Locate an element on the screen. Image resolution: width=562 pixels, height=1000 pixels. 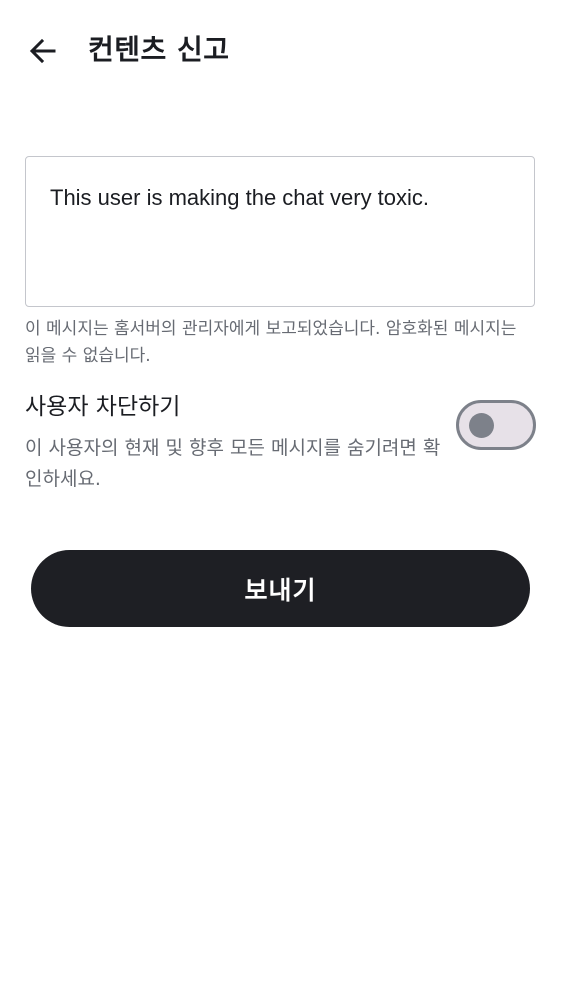
switch-thumb is located at coordinates (481, 425).